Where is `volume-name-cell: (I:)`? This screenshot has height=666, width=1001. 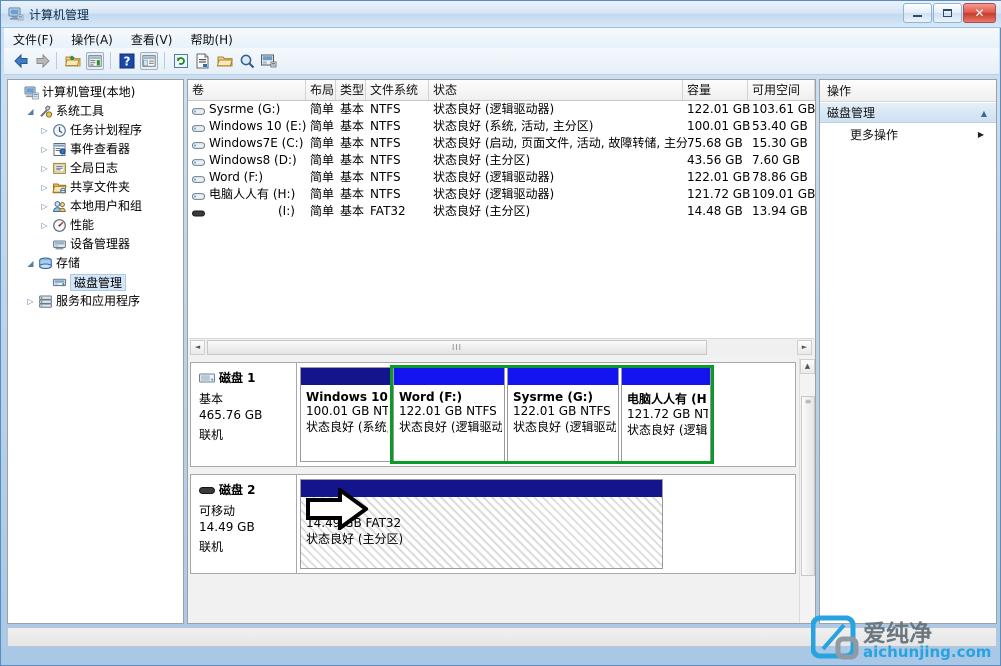 volume-name-cell: (I:) is located at coordinates (251, 211).